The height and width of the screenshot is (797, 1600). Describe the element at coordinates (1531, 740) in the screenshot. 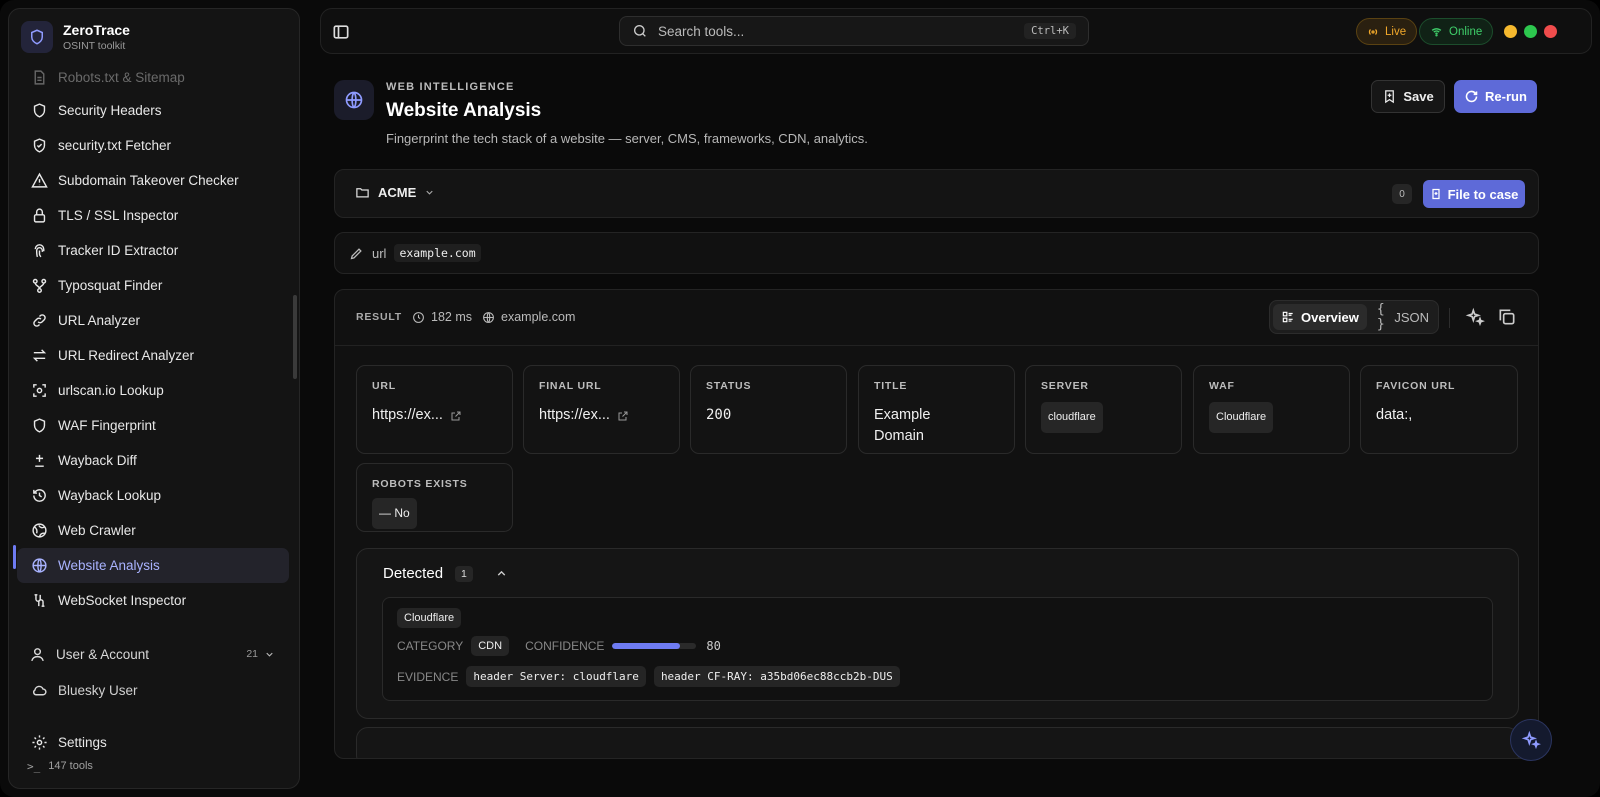

I see `ai-assistant-button` at that location.